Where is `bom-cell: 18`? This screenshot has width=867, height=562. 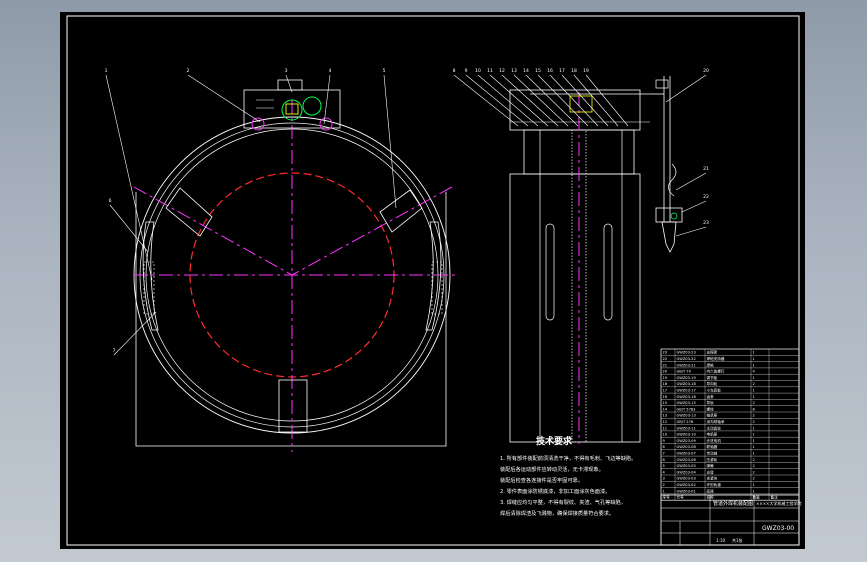
bom-cell: 18 is located at coordinates (665, 384).